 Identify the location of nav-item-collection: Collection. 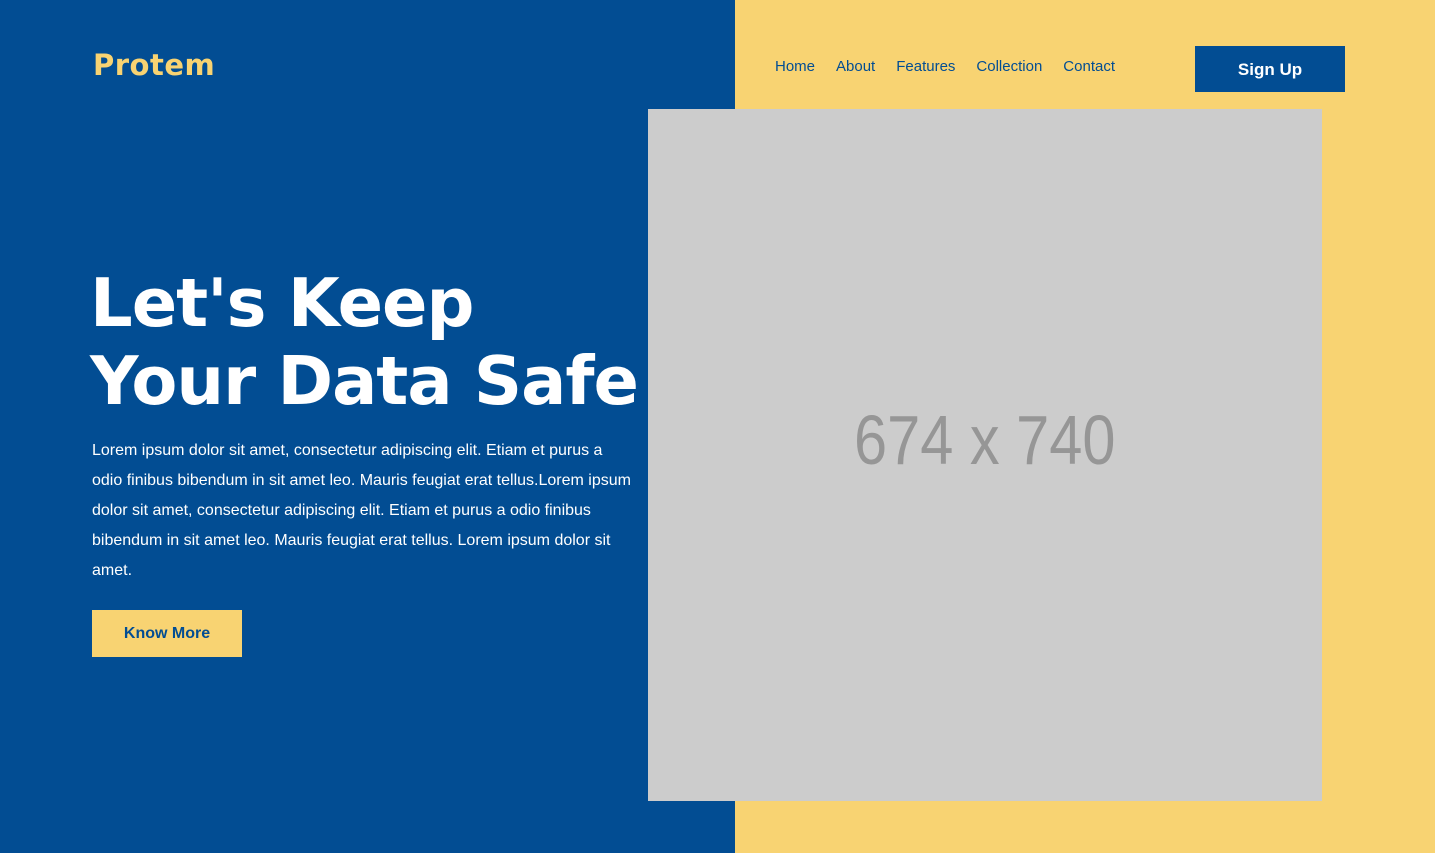
(1009, 67).